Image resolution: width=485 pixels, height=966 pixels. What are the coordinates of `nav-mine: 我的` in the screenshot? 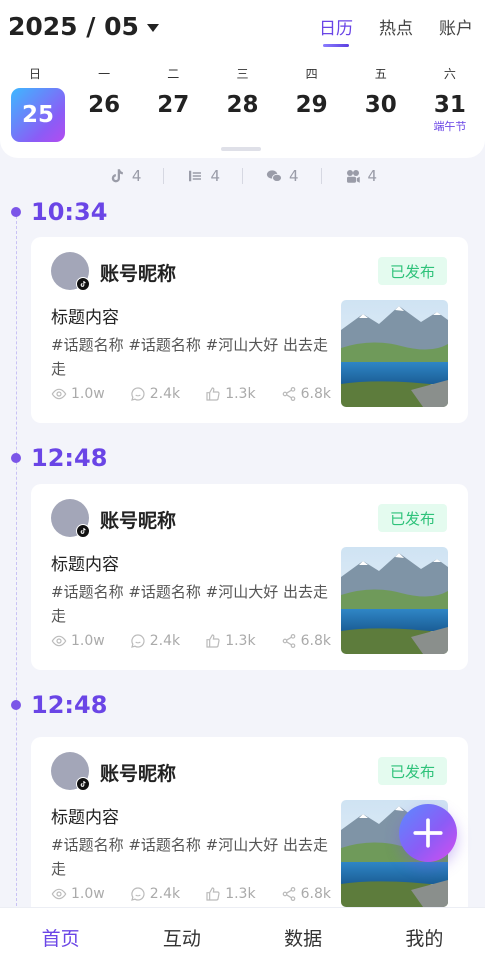 It's located at (424, 937).